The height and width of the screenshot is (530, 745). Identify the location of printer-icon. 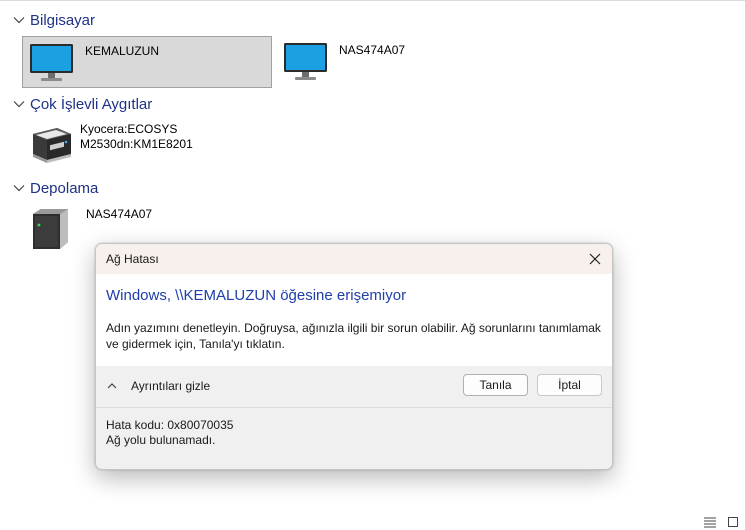
(52, 145).